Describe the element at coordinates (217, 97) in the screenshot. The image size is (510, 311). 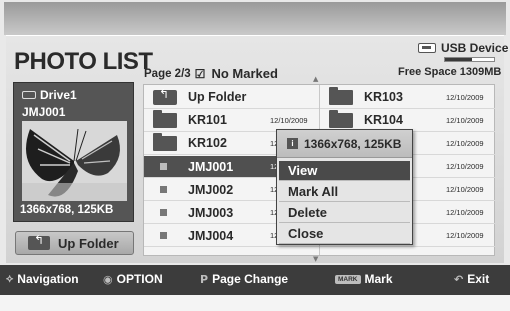
I see `list-item-name: Up Folder` at that location.